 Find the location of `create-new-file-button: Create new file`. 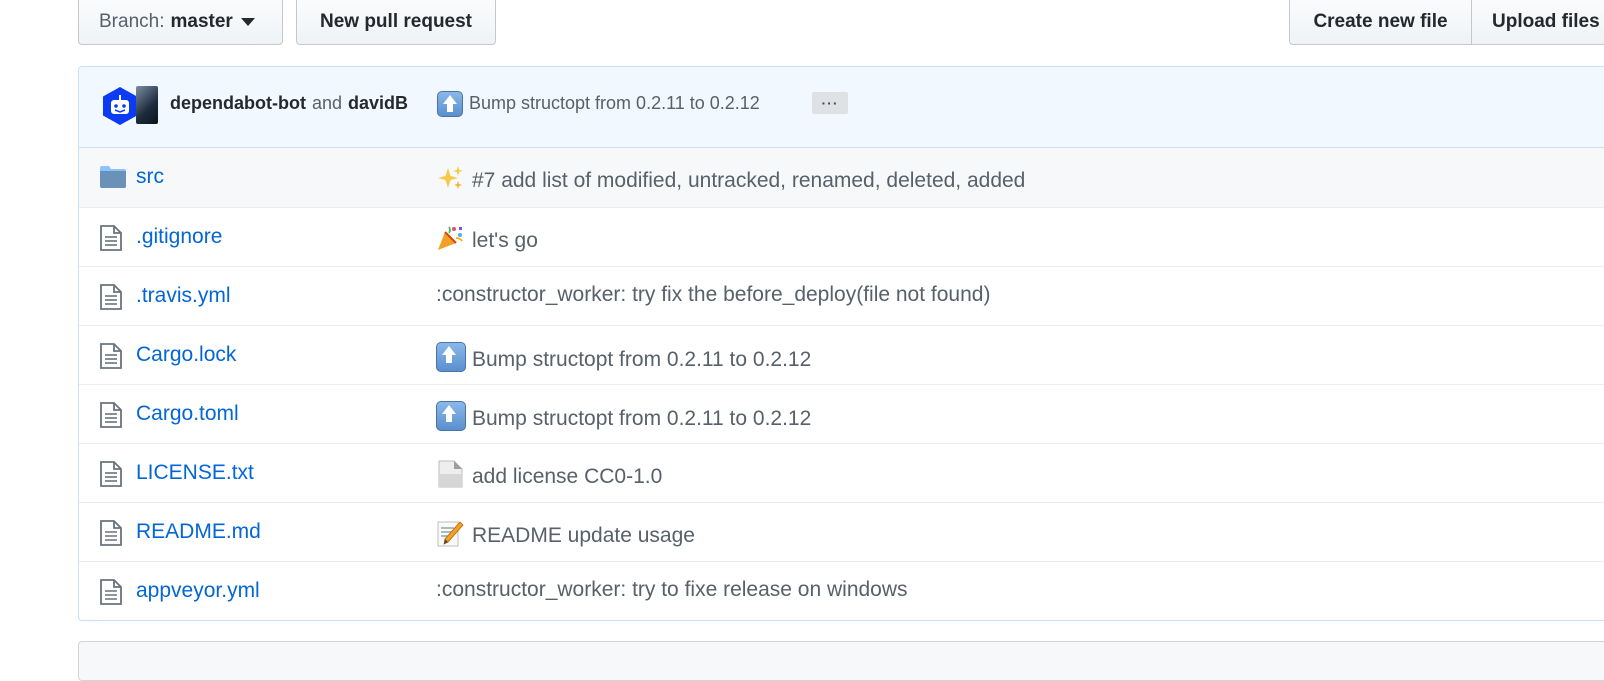

create-new-file-button: Create new file is located at coordinates (1380, 22).